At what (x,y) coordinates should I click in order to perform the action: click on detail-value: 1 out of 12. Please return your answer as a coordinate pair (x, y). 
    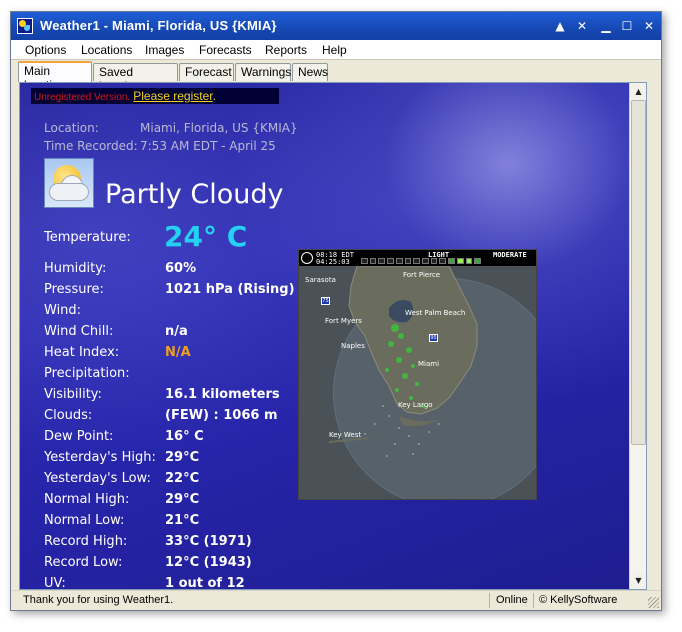
    Looking at the image, I should click on (205, 583).